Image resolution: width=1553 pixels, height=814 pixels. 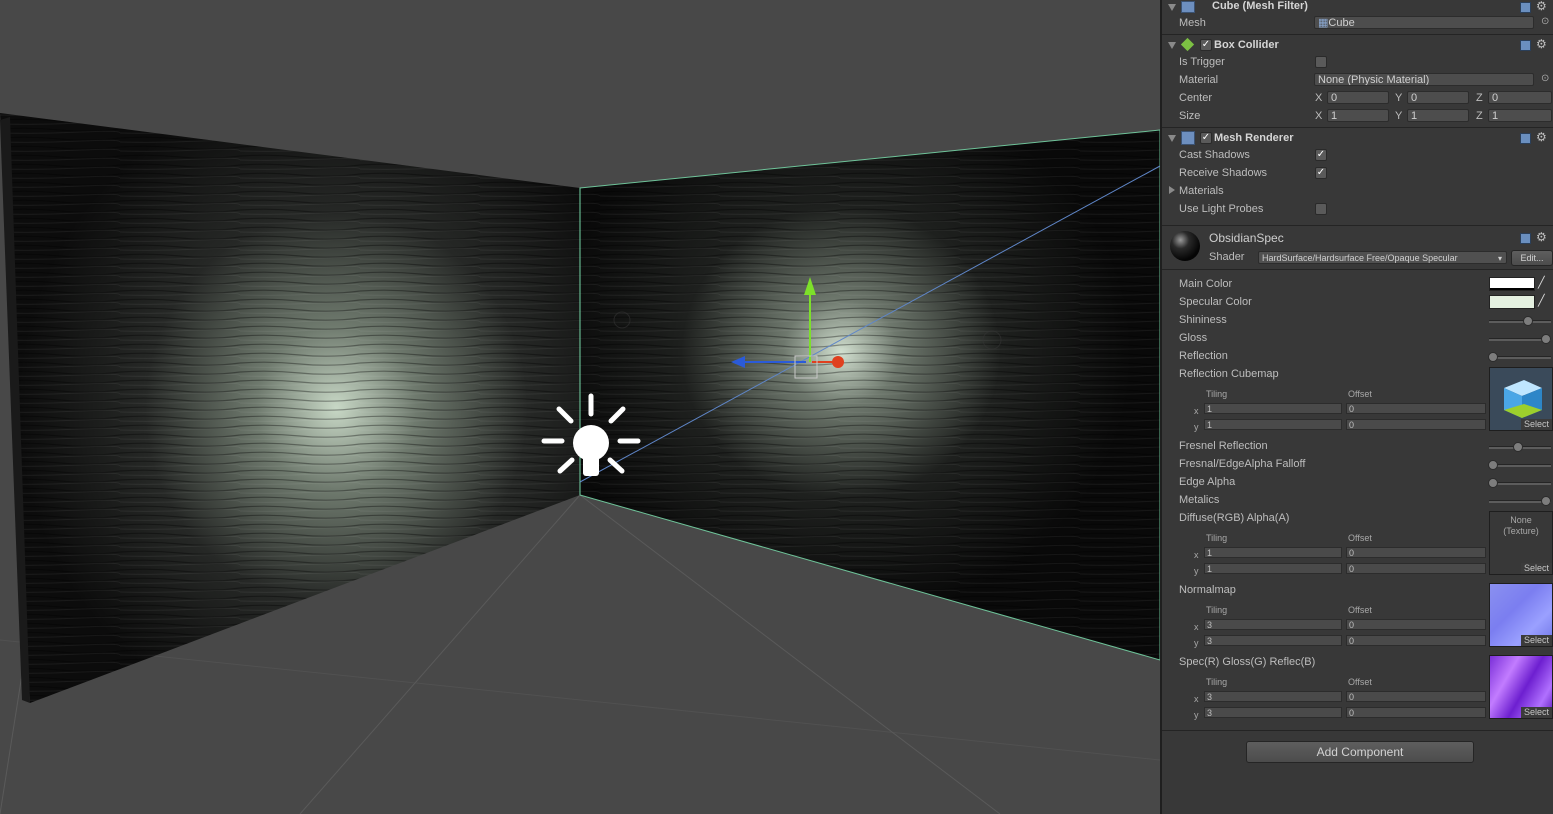 What do you see at coordinates (1273, 696) in the screenshot?
I see `spec-tiling-x: 3` at bounding box center [1273, 696].